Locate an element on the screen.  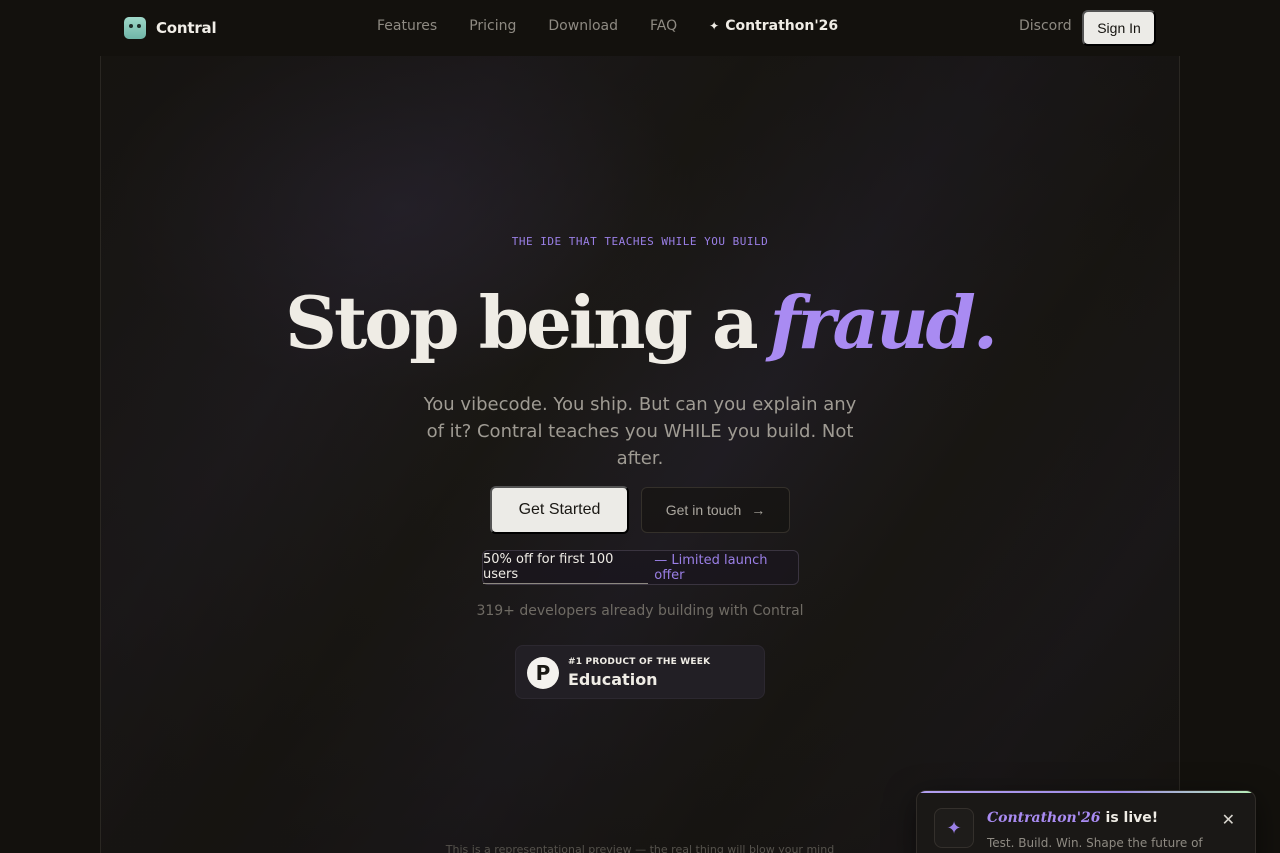
nav-link-contrathon-label: Contrathon'26 is located at coordinates (782, 26).